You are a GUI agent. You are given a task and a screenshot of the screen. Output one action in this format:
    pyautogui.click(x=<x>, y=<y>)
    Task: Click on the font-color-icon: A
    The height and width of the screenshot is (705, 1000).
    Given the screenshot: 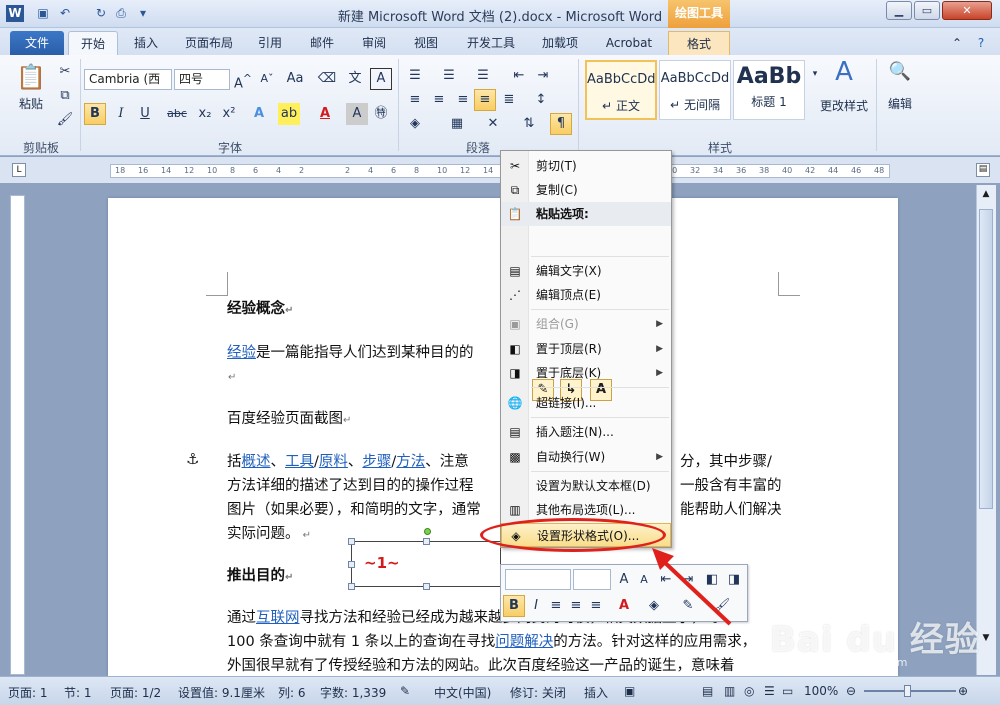 What is the action you would take?
    pyautogui.click(x=325, y=114)
    